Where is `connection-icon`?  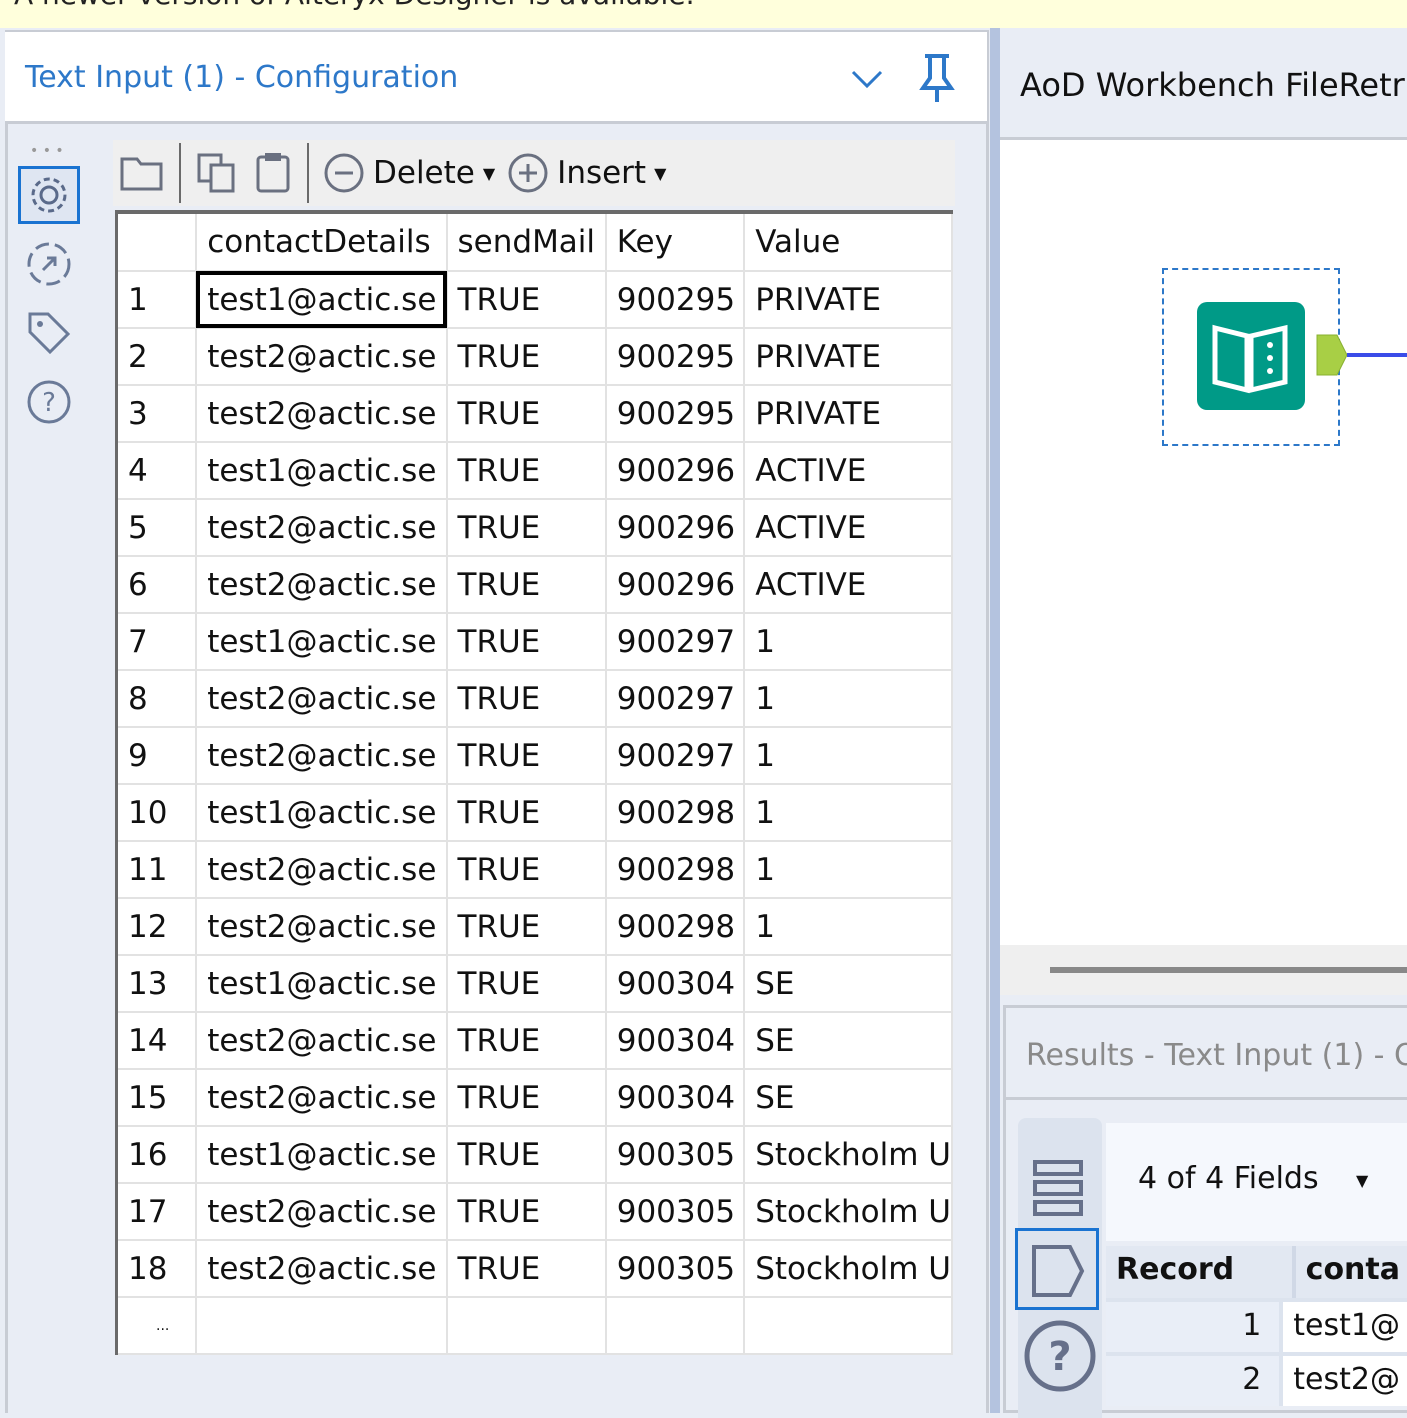 connection-icon is located at coordinates (49, 264).